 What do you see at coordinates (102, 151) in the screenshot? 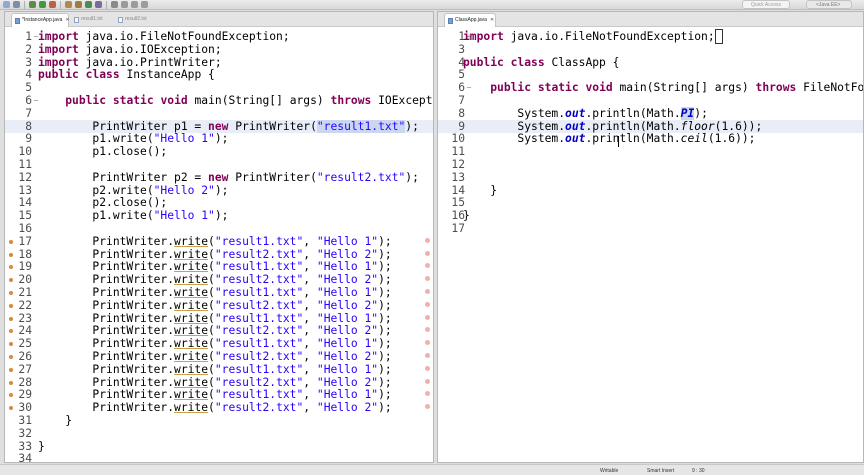
I see `code-text: p1.close();` at bounding box center [102, 151].